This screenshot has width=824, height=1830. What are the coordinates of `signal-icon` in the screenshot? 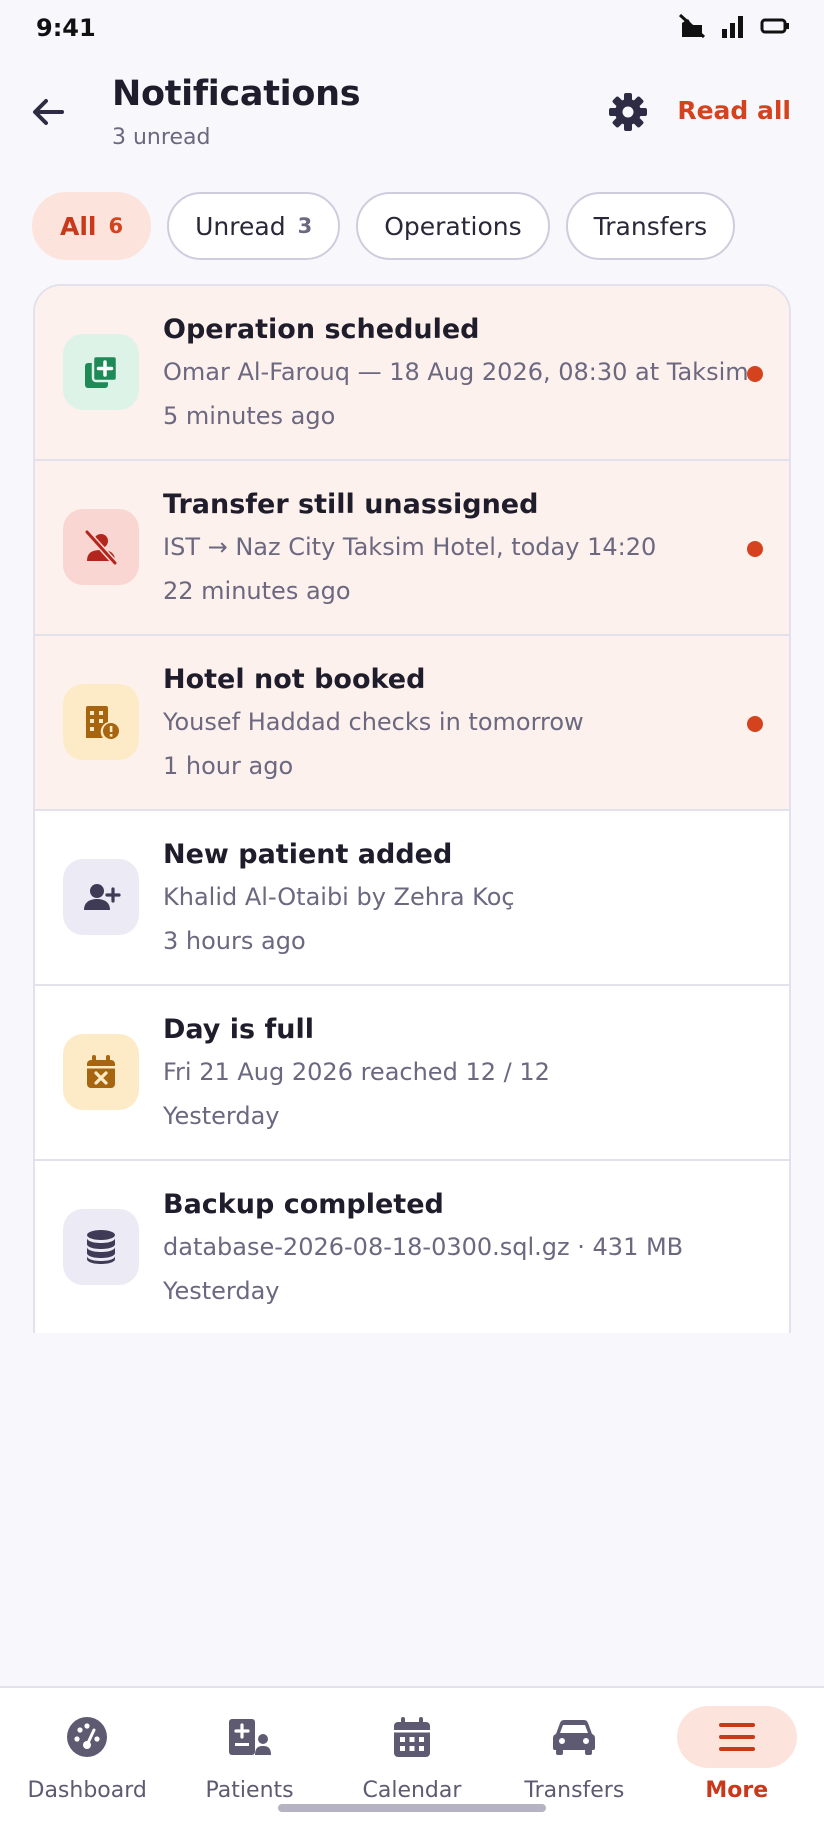 It's located at (733, 28).